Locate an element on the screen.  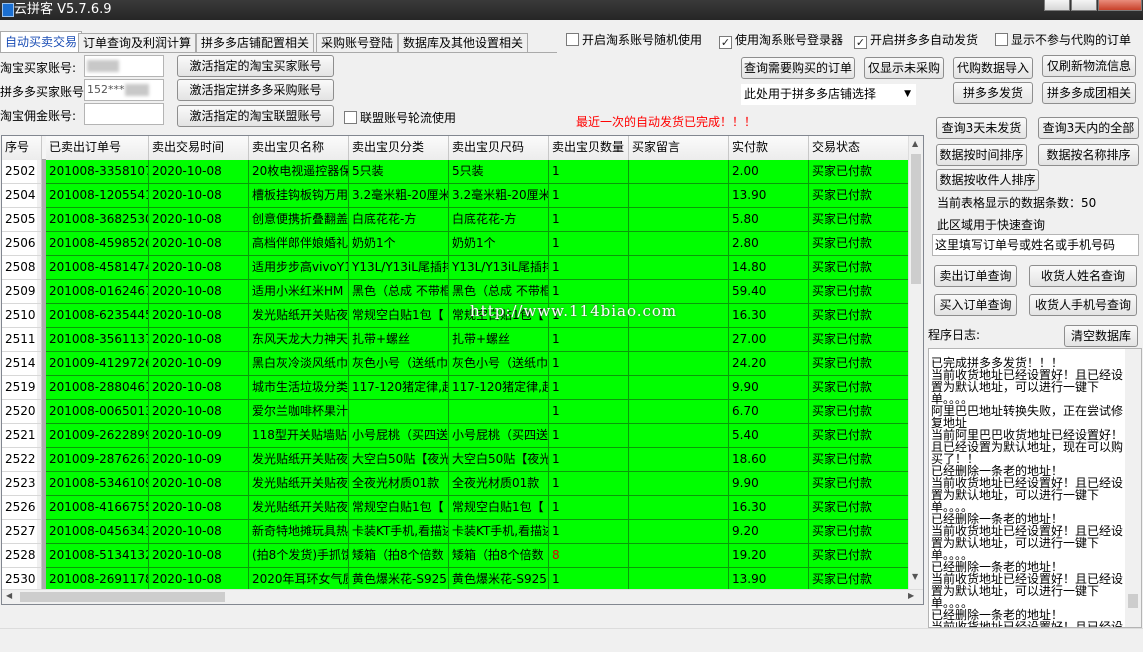
grid-vertical-scrollbar: ▲ ▼ is located at coordinates (915, 362).